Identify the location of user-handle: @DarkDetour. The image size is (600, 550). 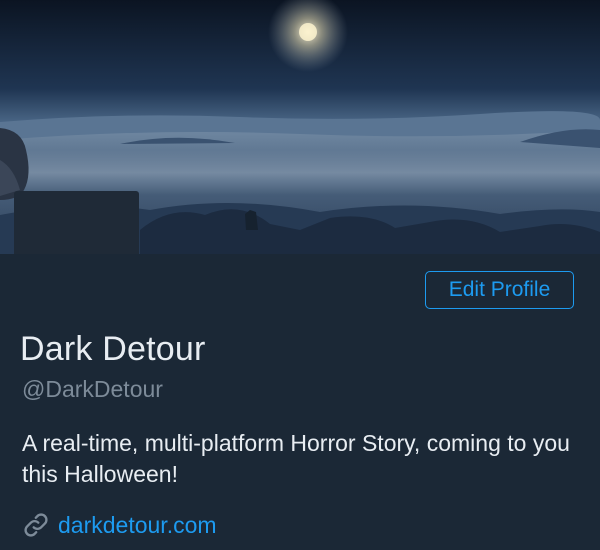
(92, 389).